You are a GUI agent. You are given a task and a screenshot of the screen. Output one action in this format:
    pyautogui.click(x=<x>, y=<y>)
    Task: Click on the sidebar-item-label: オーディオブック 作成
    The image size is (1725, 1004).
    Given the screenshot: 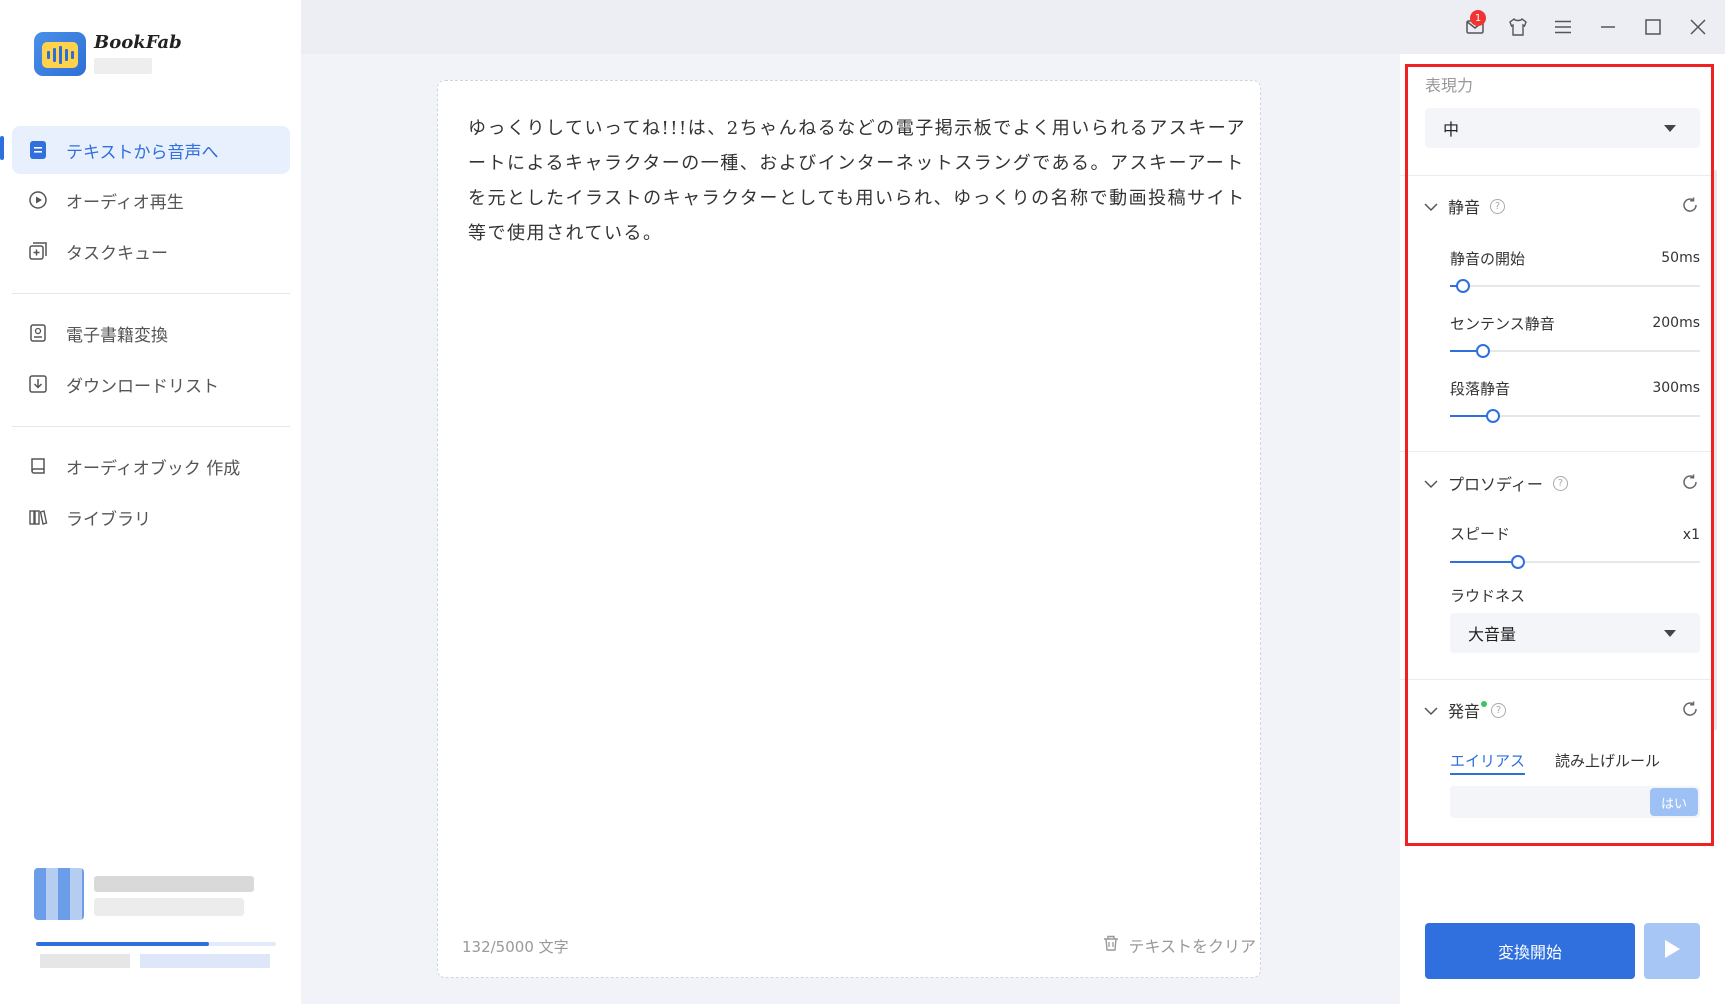 What is the action you would take?
    pyautogui.click(x=153, y=468)
    